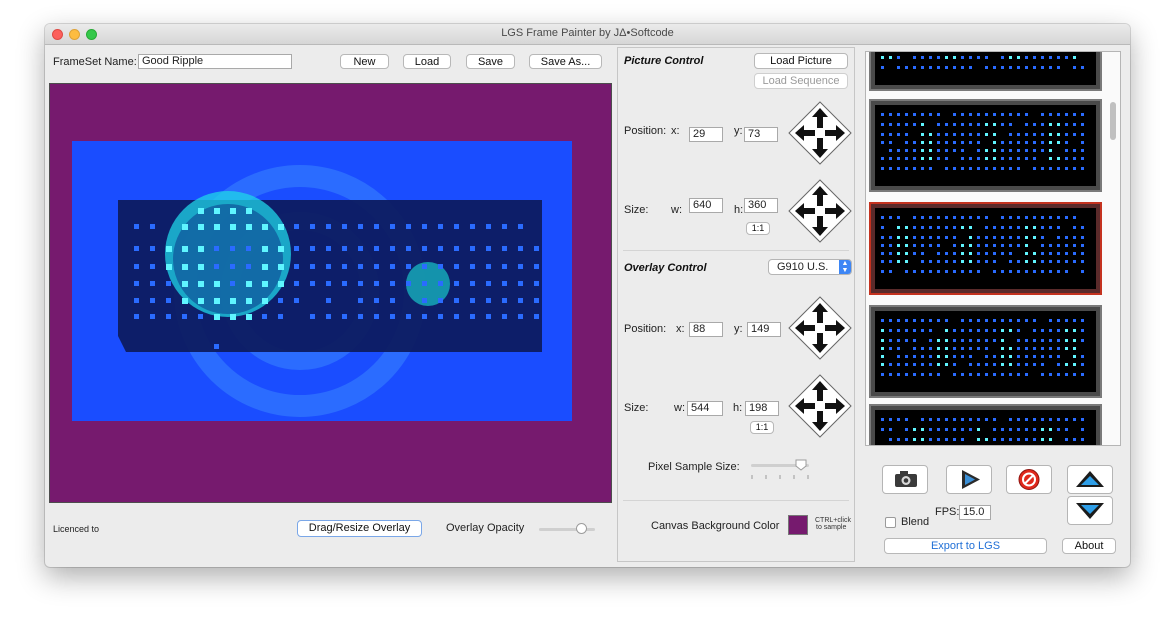  Describe the element at coordinates (1029, 479) in the screenshot. I see `stop-button` at that location.